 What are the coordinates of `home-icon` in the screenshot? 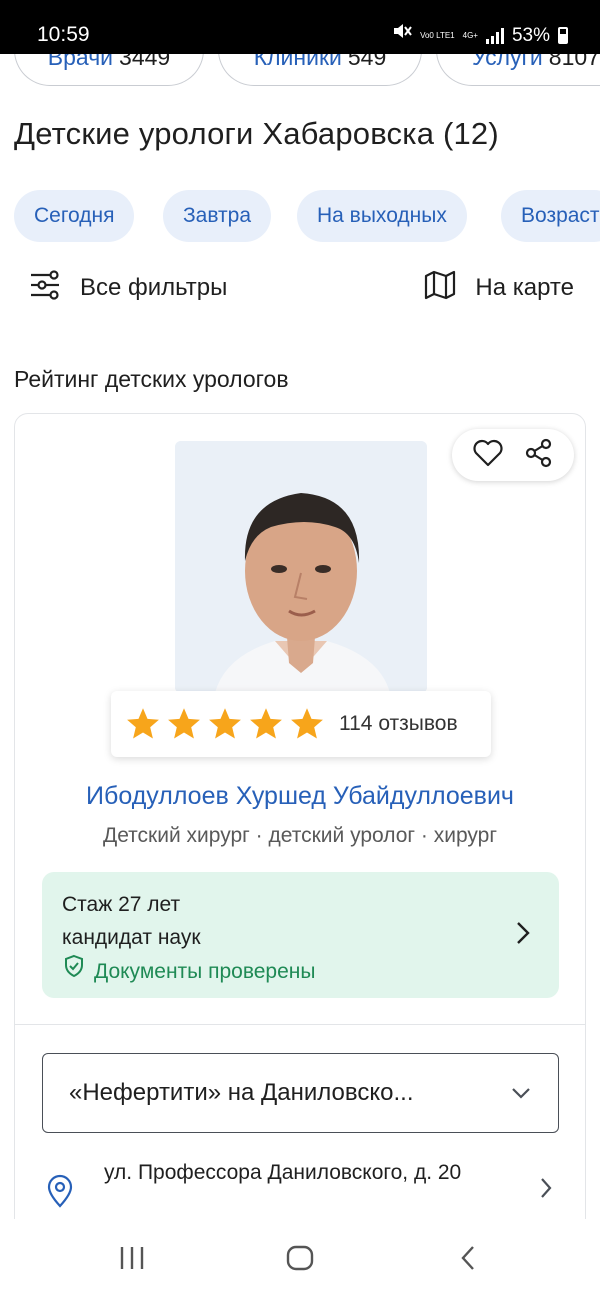 It's located at (300, 1258).